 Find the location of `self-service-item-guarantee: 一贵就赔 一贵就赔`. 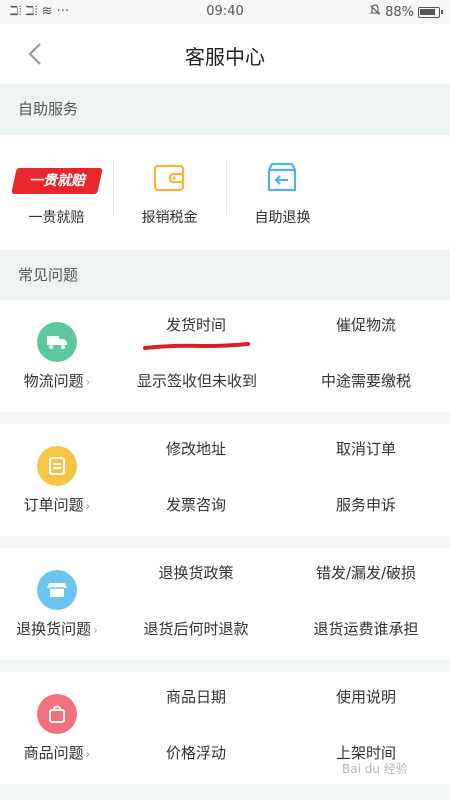

self-service-item-guarantee: 一贵就赔 一贵就赔 is located at coordinates (56, 192).